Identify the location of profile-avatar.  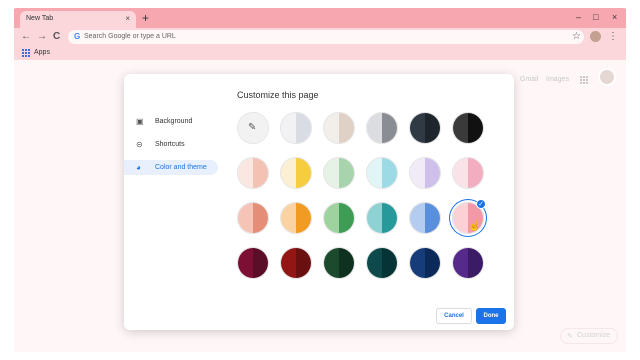
(595, 36).